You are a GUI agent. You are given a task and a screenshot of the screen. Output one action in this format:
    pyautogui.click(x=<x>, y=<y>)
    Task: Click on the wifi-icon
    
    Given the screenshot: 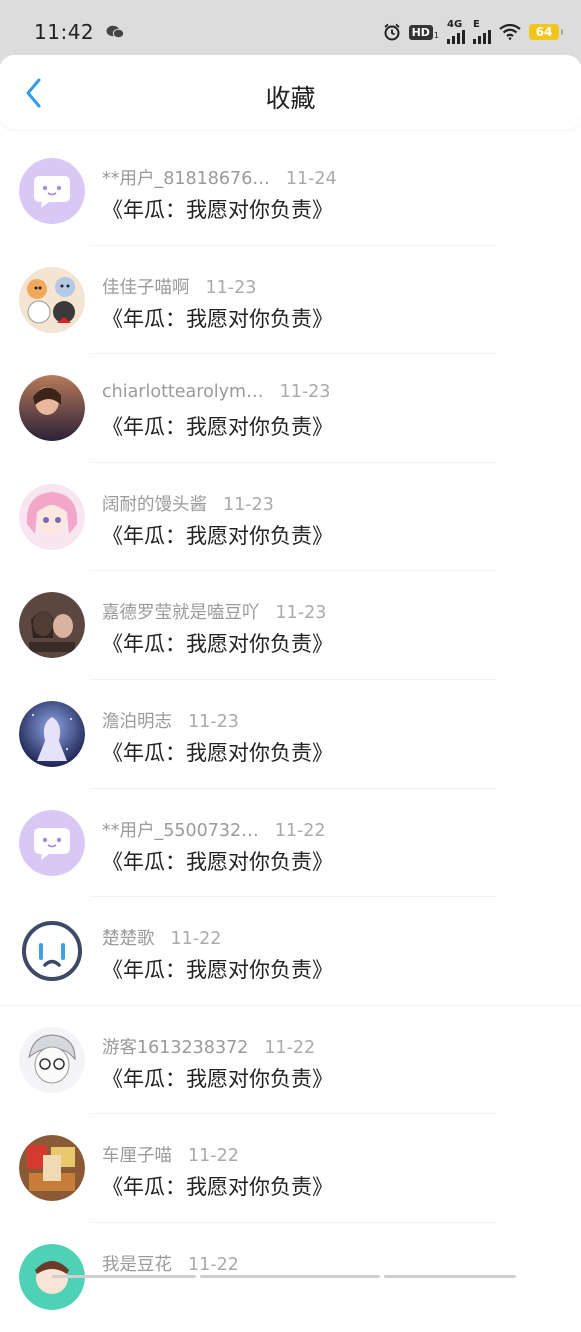 What is the action you would take?
    pyautogui.click(x=510, y=32)
    